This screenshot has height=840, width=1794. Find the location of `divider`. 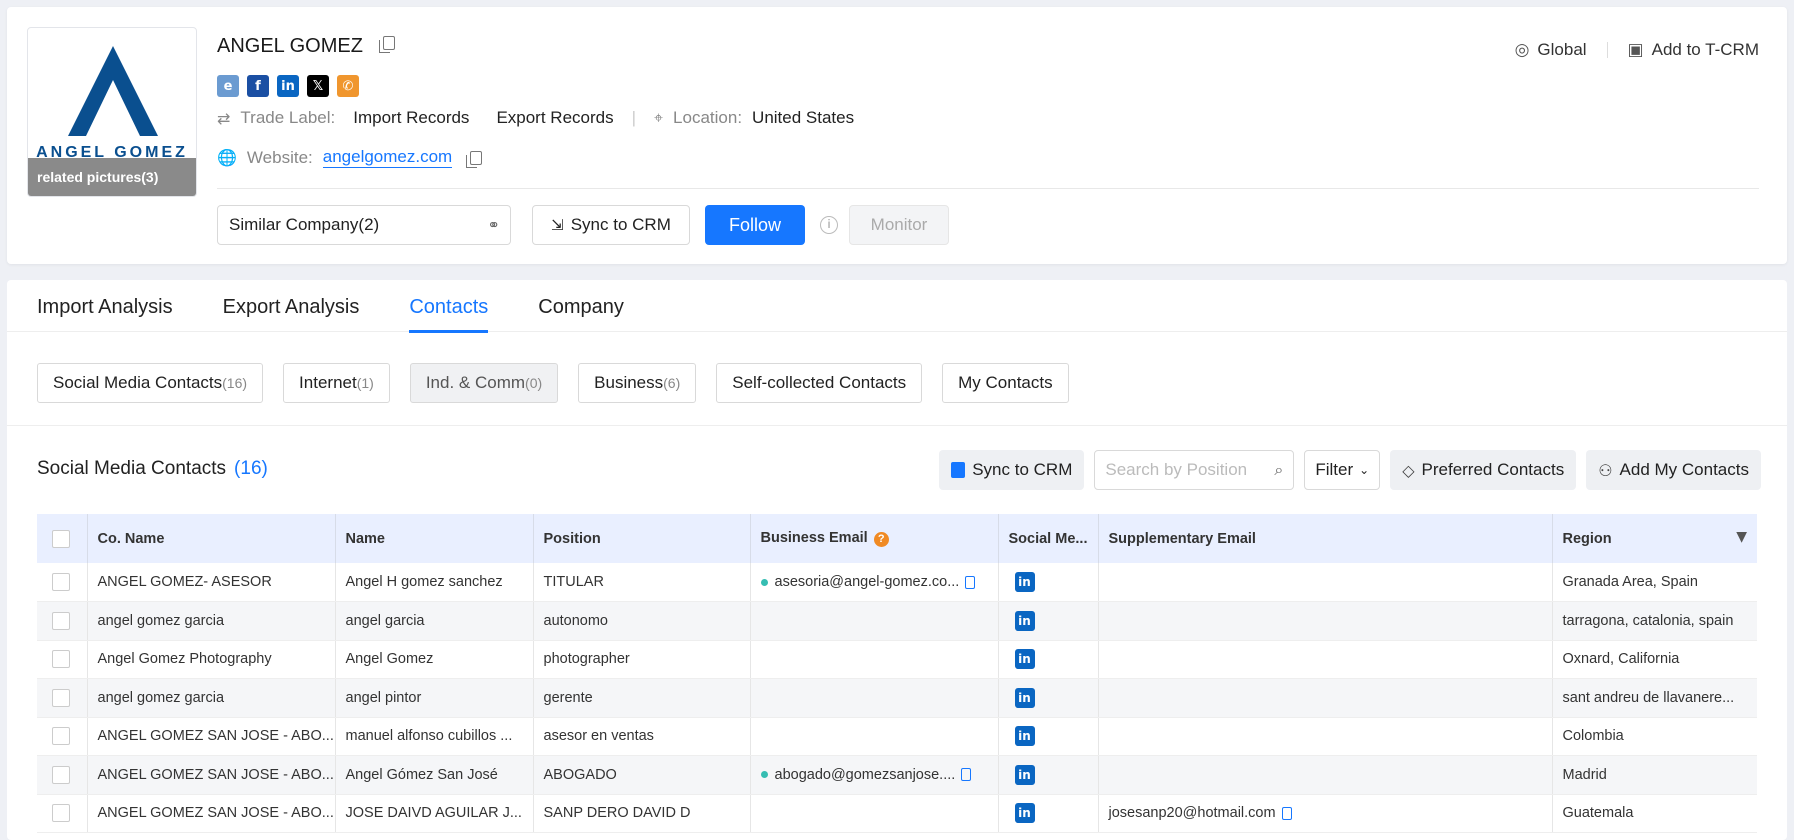

divider is located at coordinates (988, 188).